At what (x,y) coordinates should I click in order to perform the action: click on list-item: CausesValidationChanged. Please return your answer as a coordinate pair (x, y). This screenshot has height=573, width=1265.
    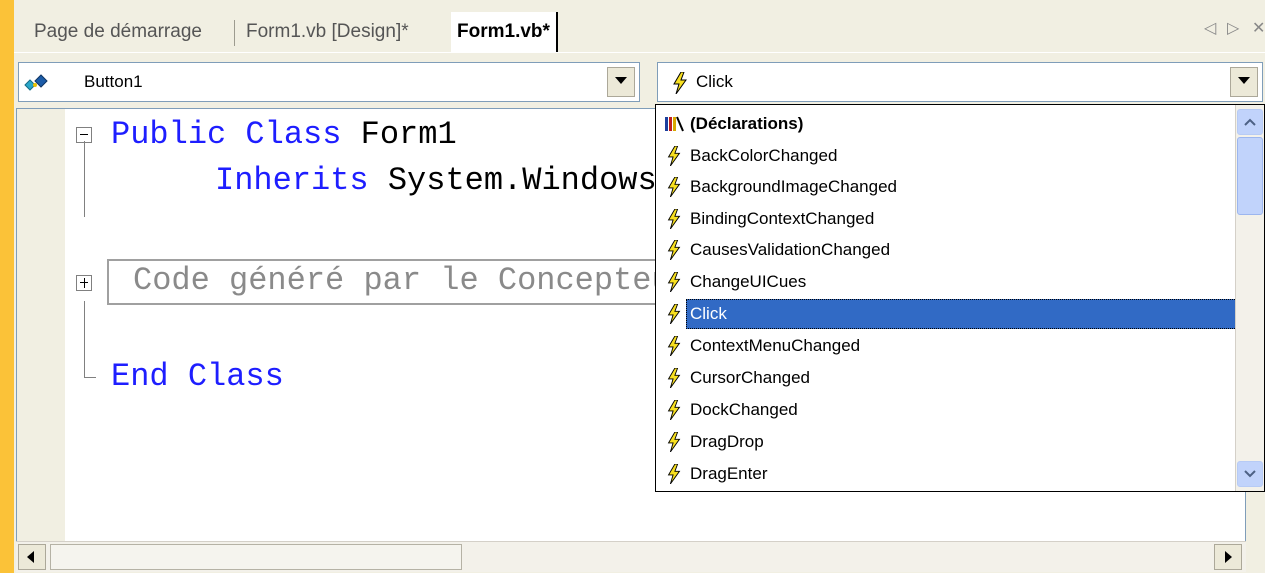
    Looking at the image, I should click on (947, 250).